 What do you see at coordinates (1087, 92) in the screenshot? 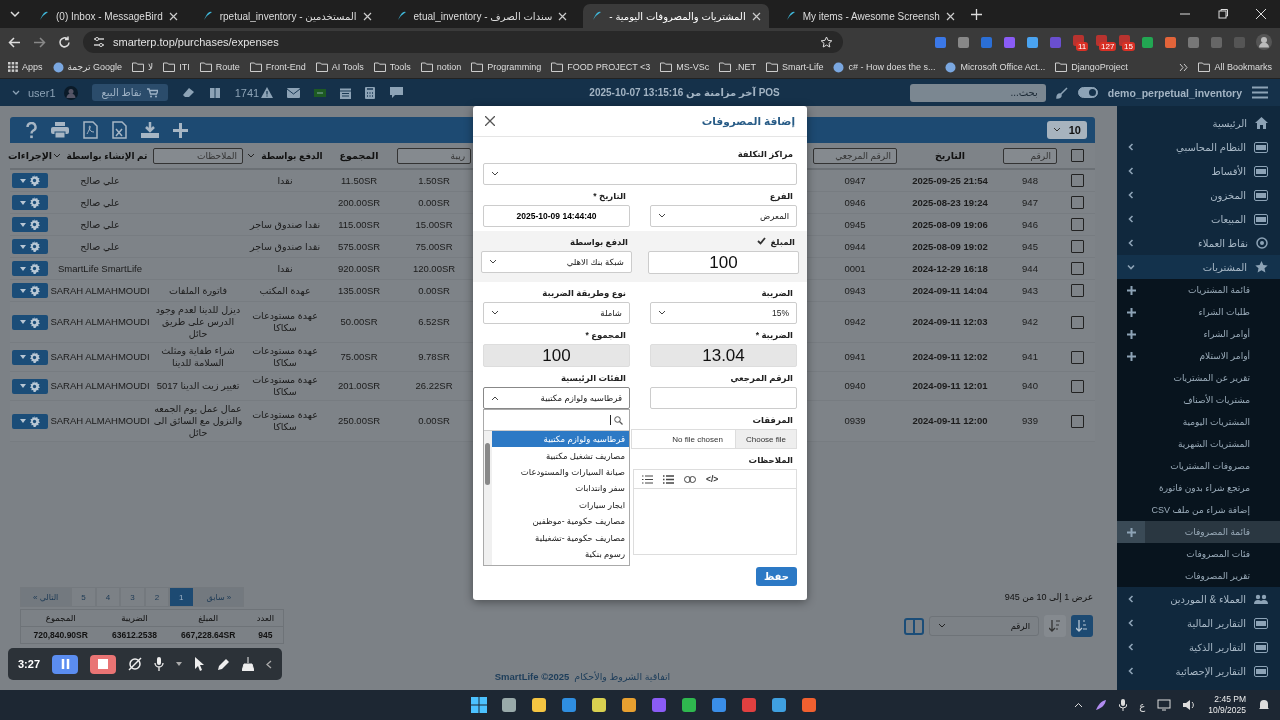
I see `toggle-switch` at bounding box center [1087, 92].